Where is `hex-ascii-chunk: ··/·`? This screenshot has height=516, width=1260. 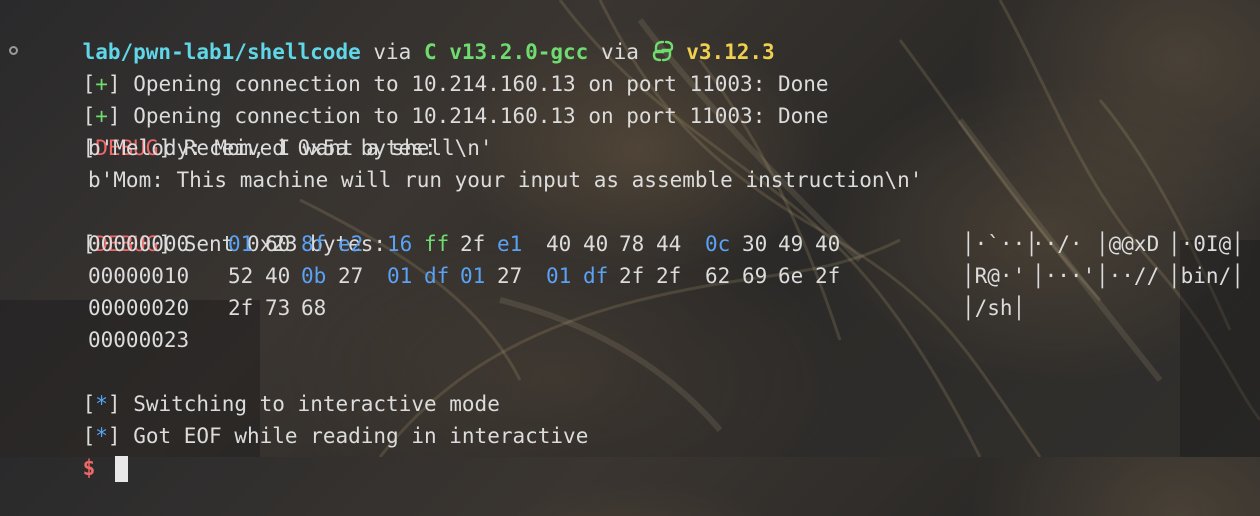
hex-ascii-chunk: ··/· is located at coordinates (1057, 244).